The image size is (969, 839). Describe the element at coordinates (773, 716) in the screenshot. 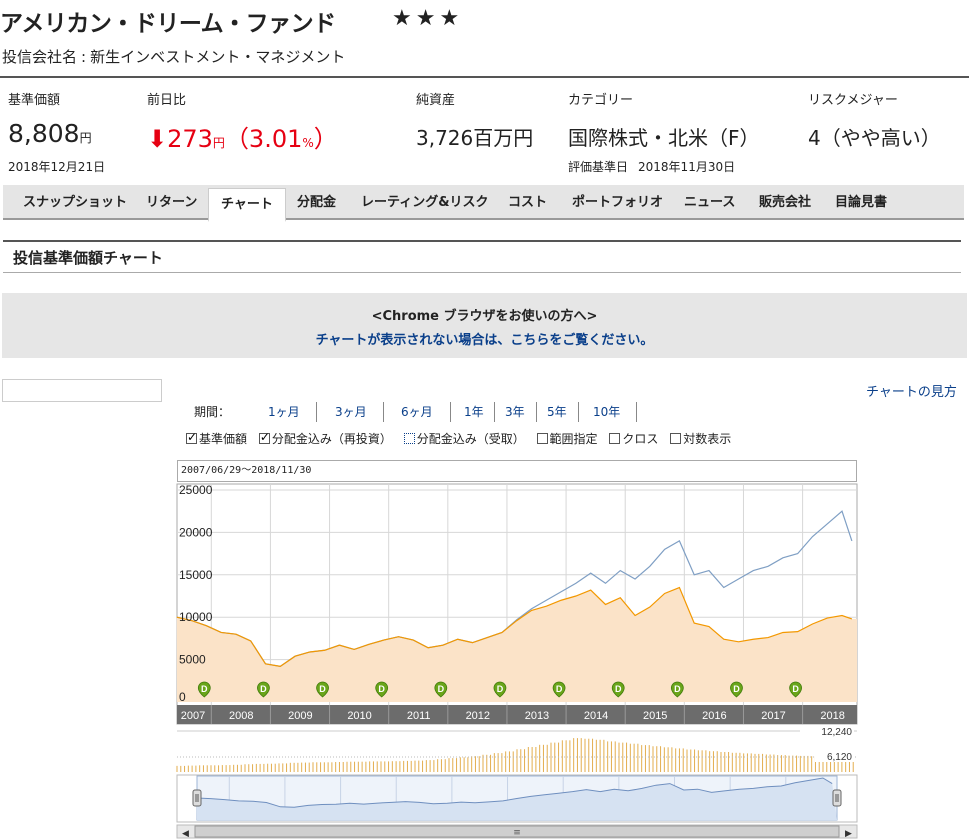

I see `x-tick-label: 2017` at that location.